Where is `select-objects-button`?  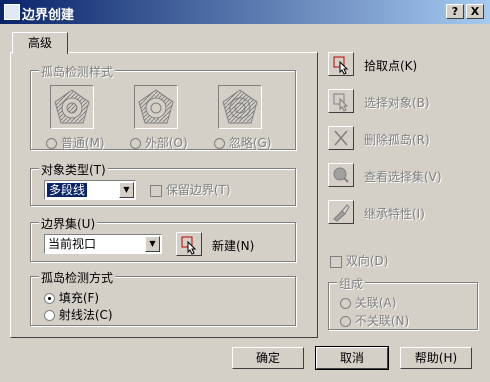 select-objects-button is located at coordinates (341, 101).